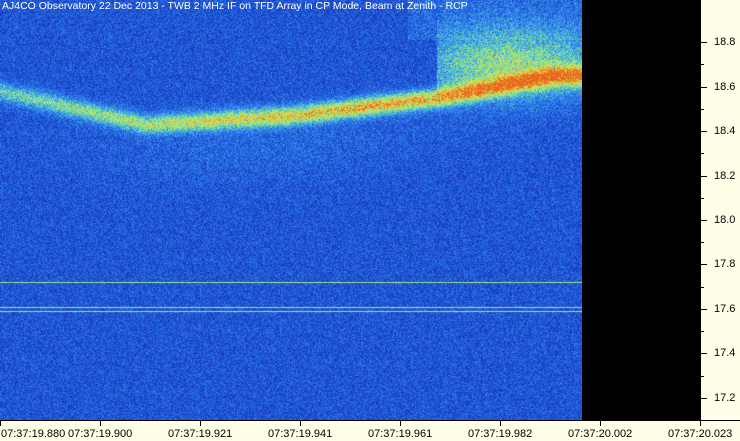 This screenshot has height=441, width=740. I want to click on y-tick-label: 18.0, so click(725, 220).